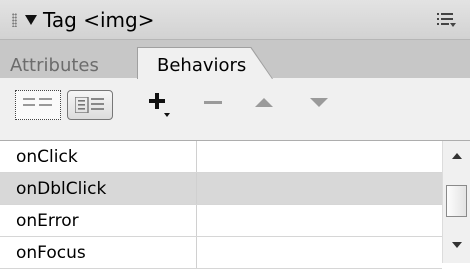 Image resolution: width=470 pixels, height=269 pixels. Describe the element at coordinates (201, 65) in the screenshot. I see `tab-behaviors-label: Behaviors` at that location.